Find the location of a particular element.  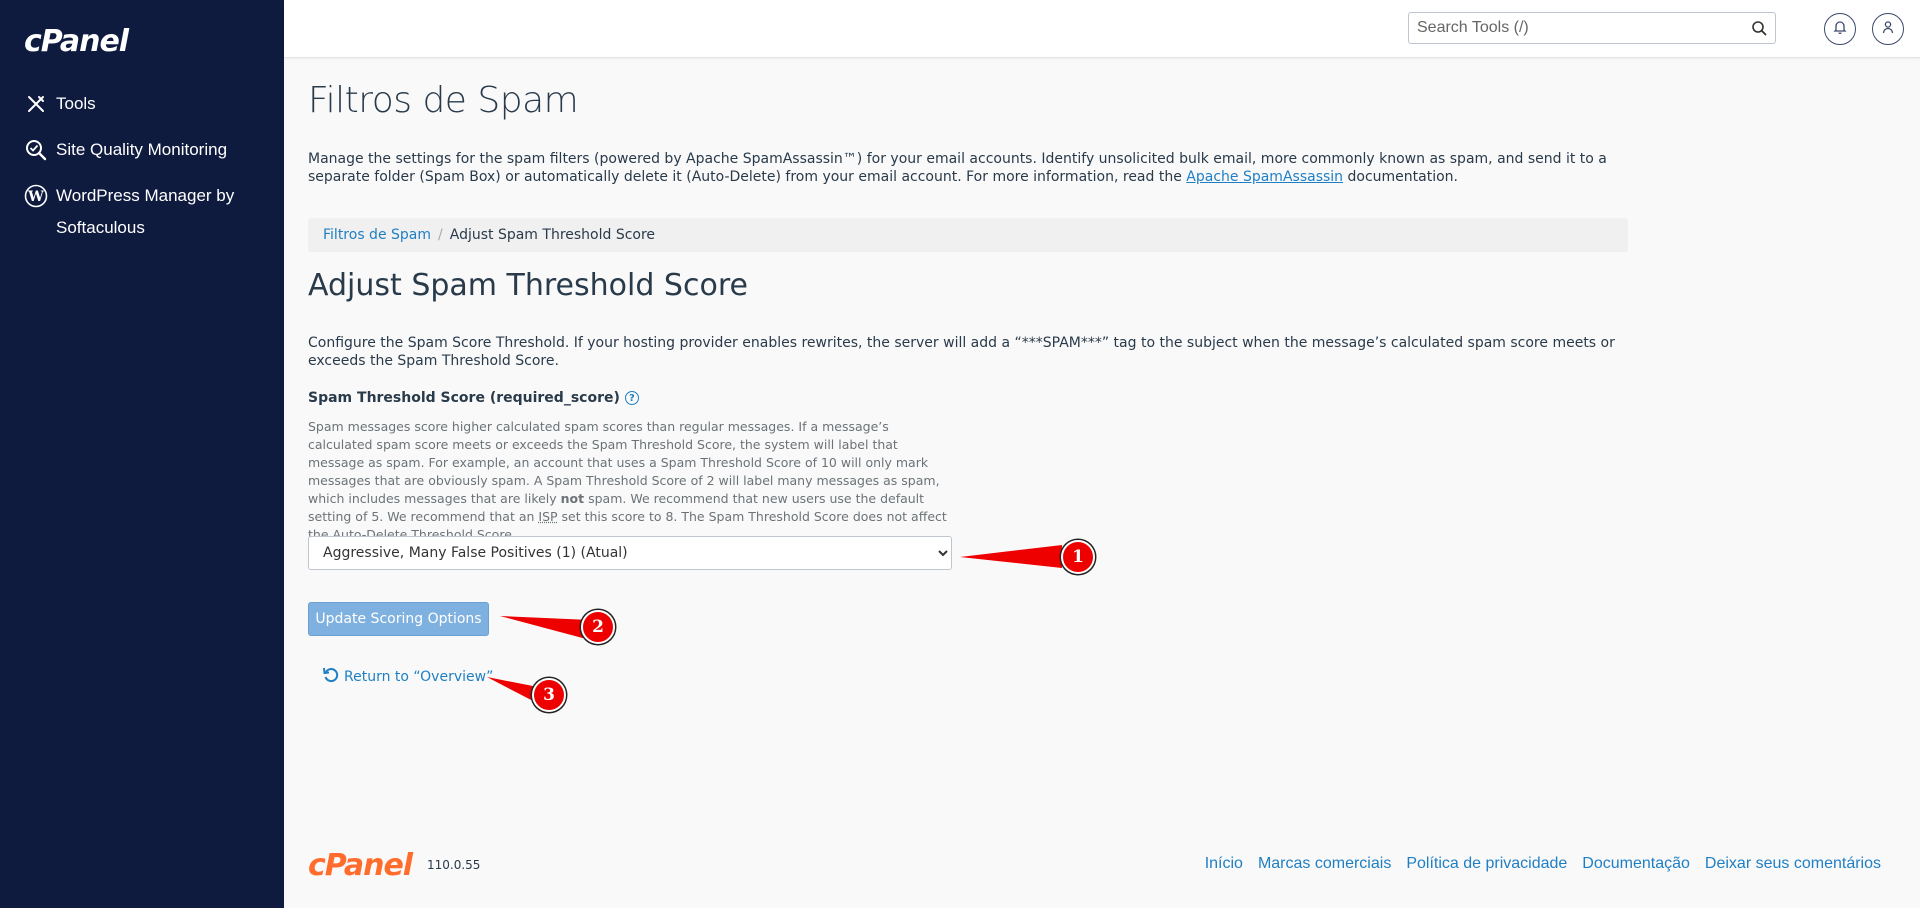

search-input is located at coordinates (1569, 28).